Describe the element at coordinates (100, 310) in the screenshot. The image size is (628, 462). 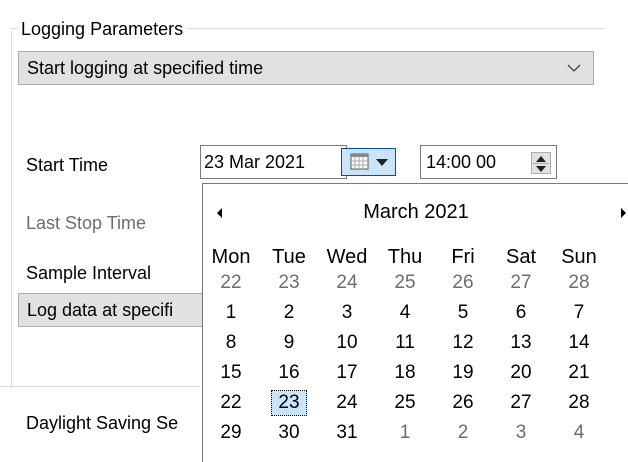
I see `sample-interval-value: Log data at specifi` at that location.